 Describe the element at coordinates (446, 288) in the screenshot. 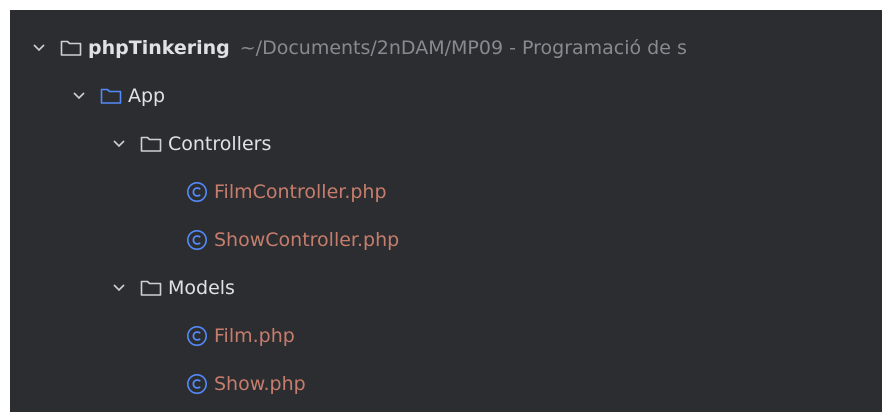

I see `tree-node-models: Models` at that location.